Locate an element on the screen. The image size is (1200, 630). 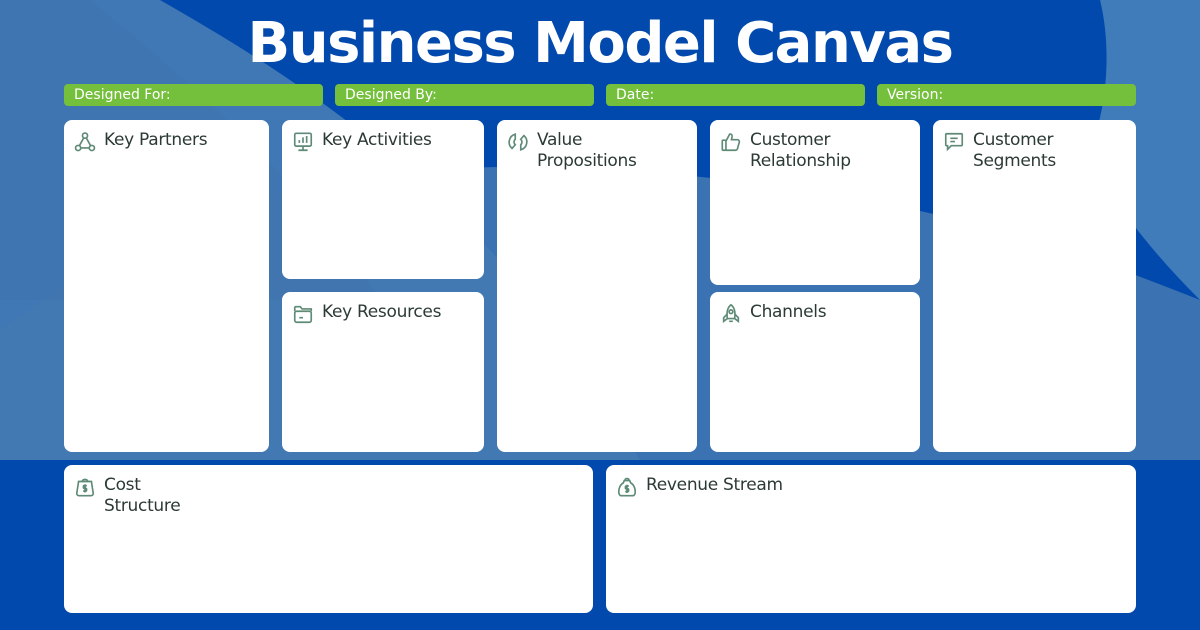
customer-relationship-content is located at coordinates (815, 232).